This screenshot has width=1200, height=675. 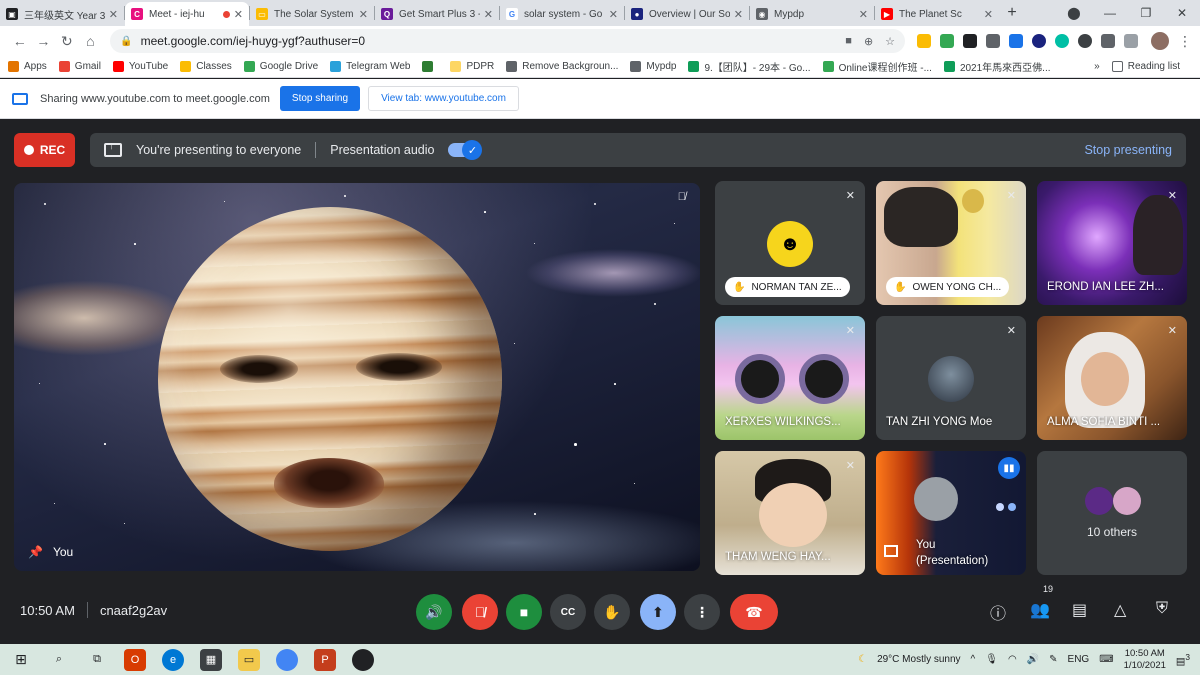 I want to click on reading-list: Reading list, so click(x=1145, y=66).